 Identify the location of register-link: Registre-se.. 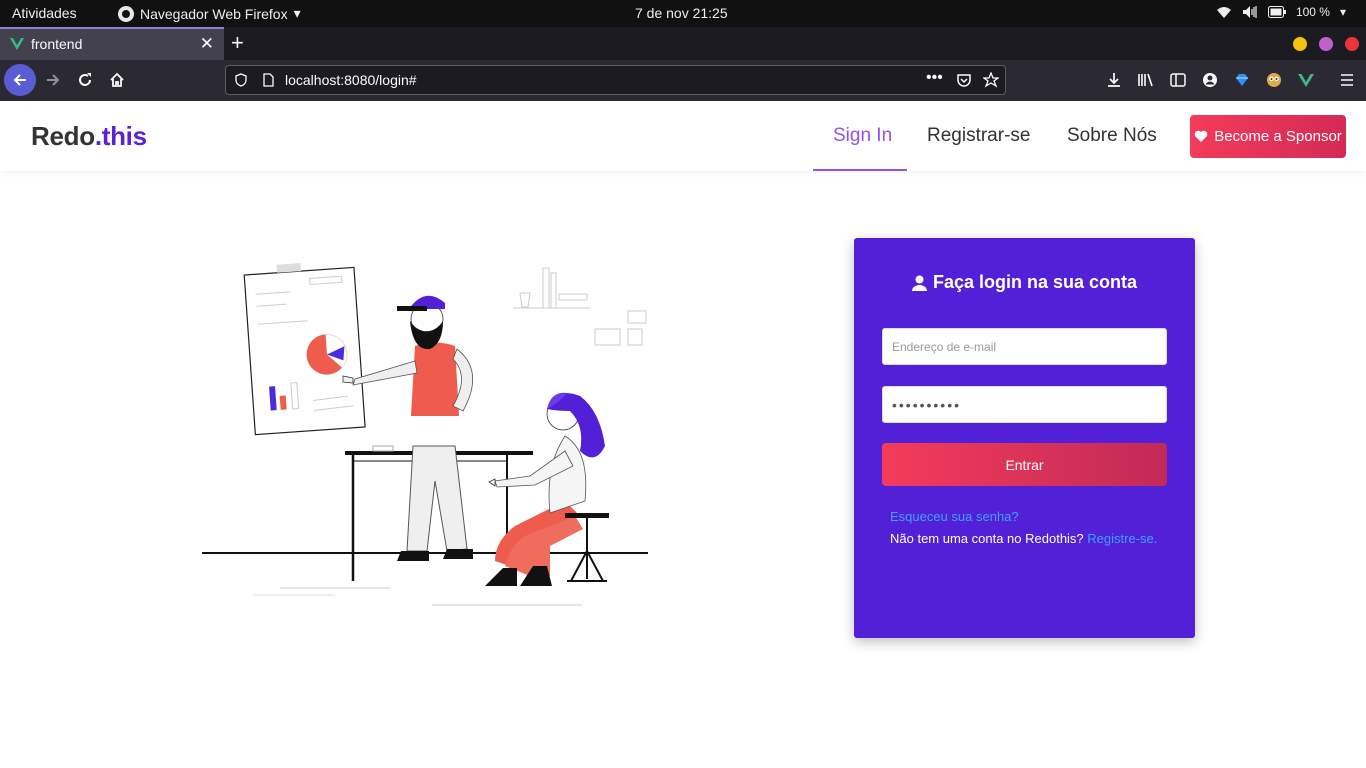
(1122, 538).